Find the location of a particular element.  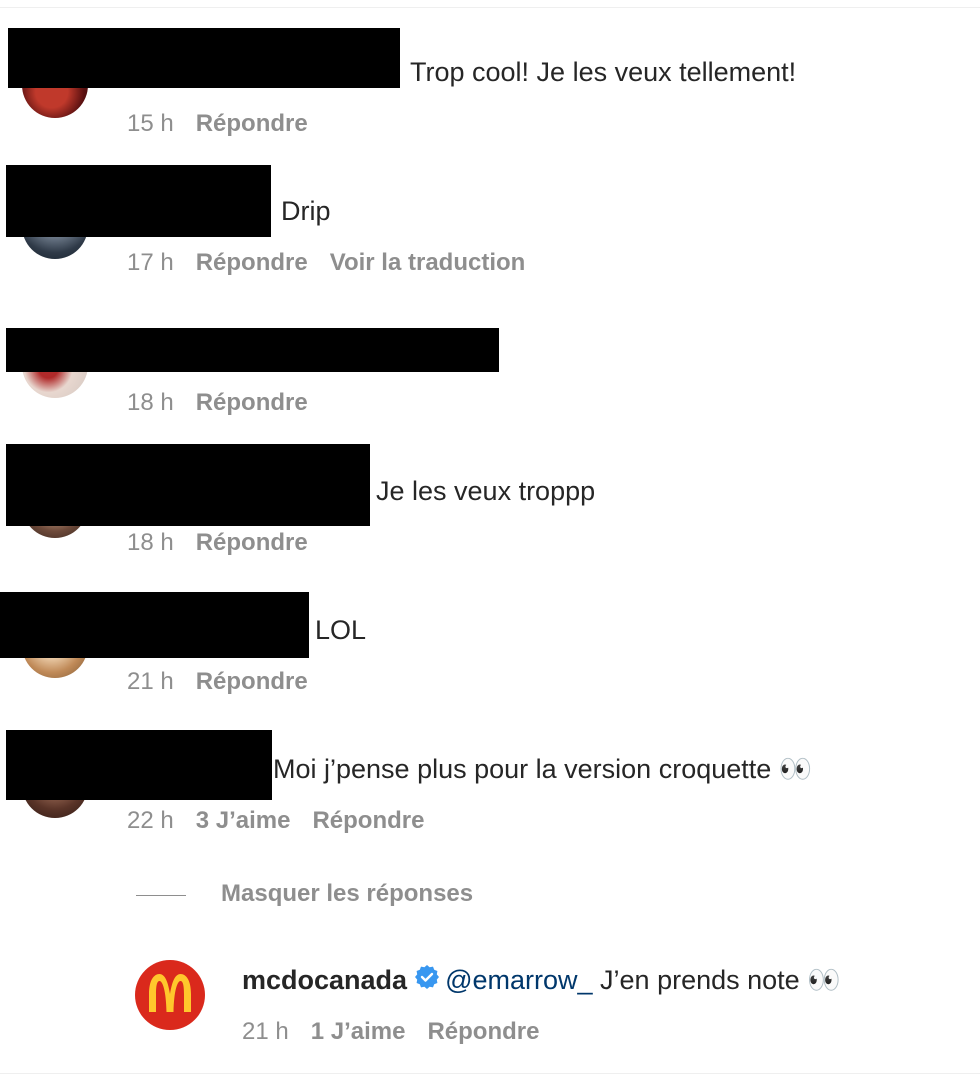

mention-link: @emarrow_ is located at coordinates (518, 980).